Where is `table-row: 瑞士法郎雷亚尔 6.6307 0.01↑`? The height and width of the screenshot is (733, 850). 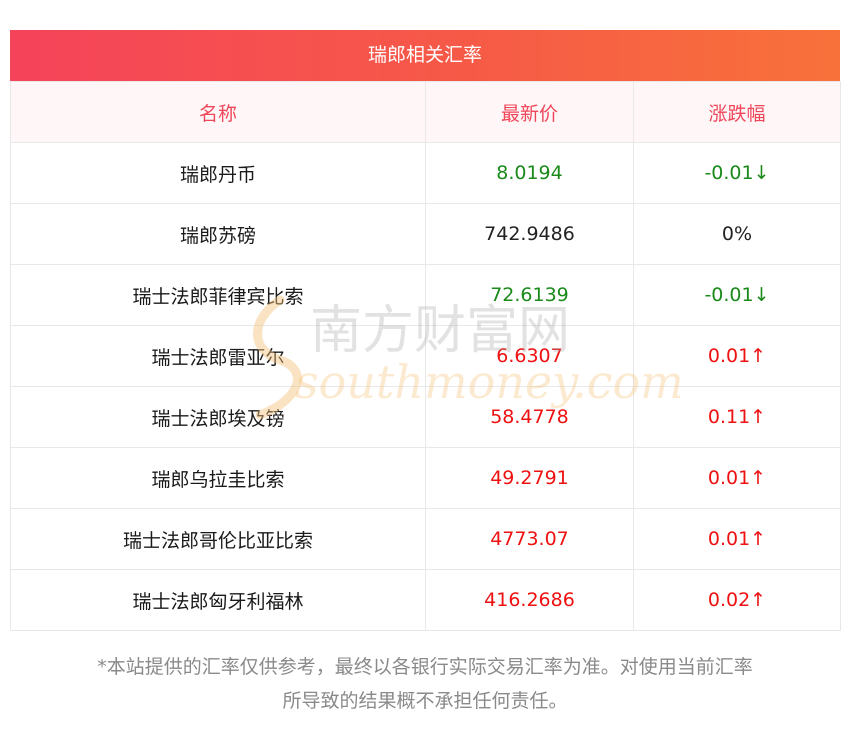
table-row: 瑞士法郎雷亚尔 6.6307 0.01↑ is located at coordinates (425, 356).